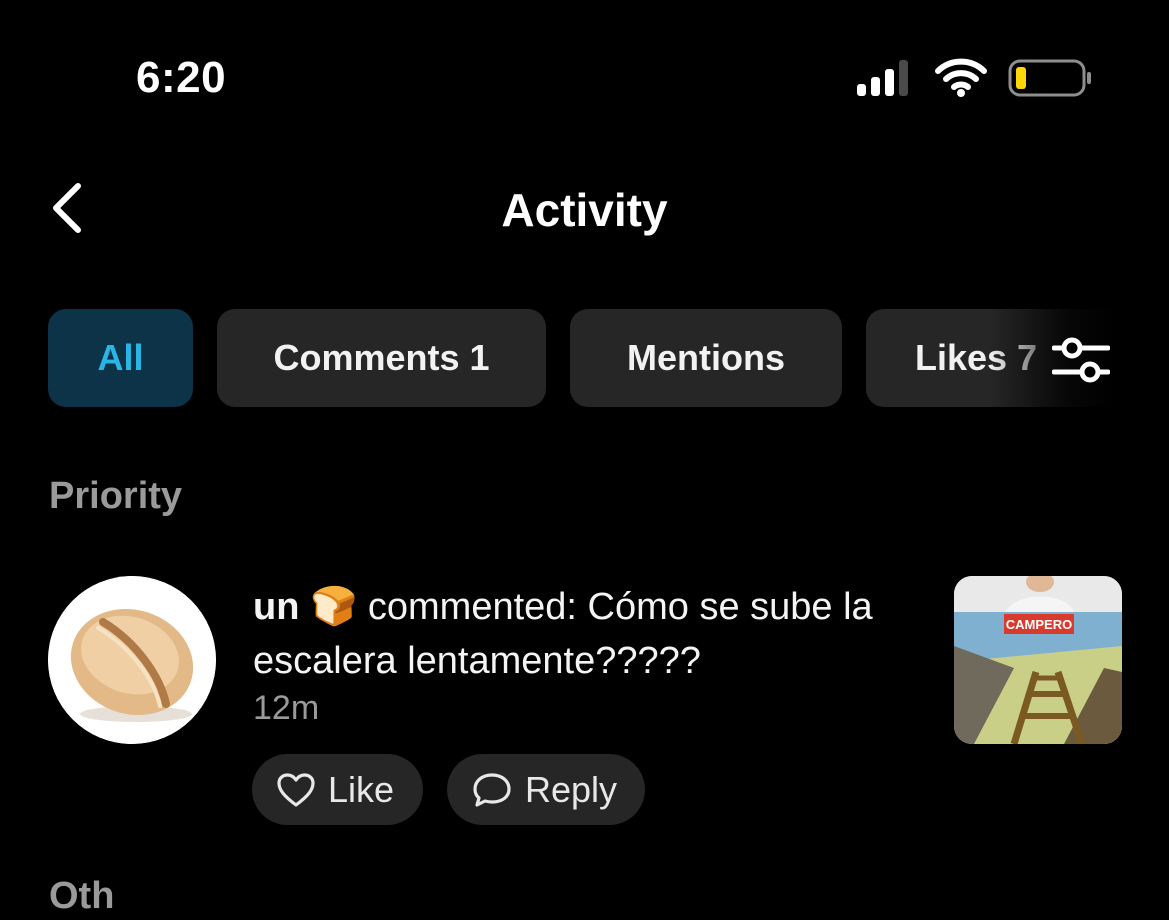 This screenshot has height=920, width=1169. Describe the element at coordinates (82, 896) in the screenshot. I see `section-heading-other: Oth` at that location.